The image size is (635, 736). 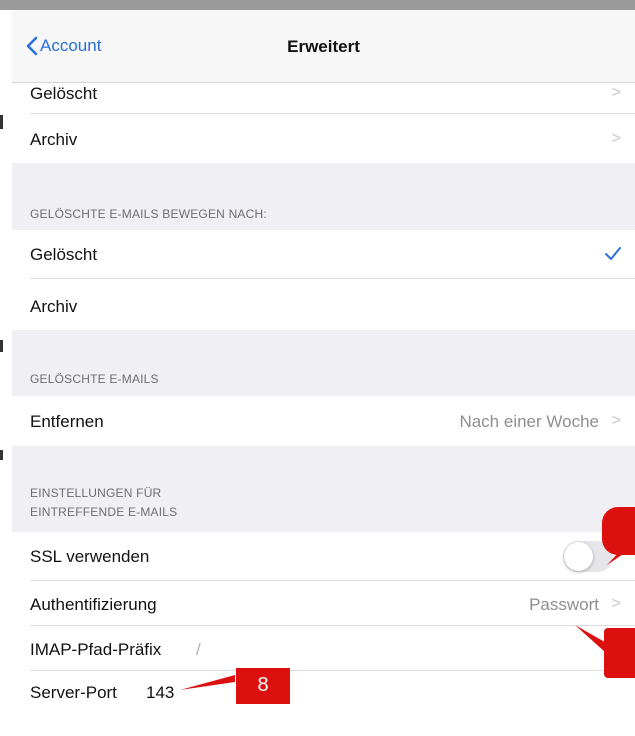 I want to click on toggle-knob, so click(x=578, y=556).